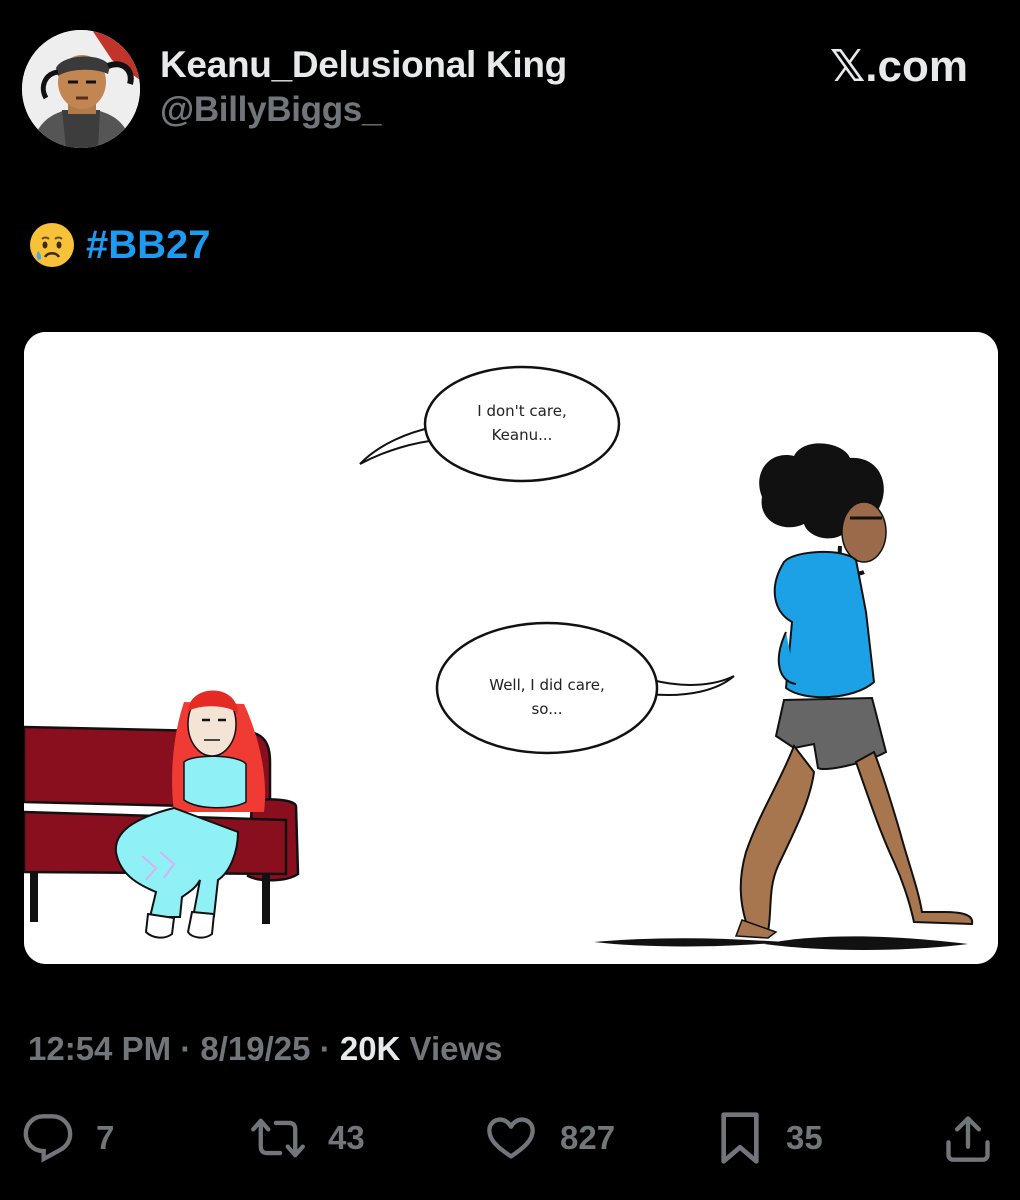 This screenshot has height=1200, width=1020. What do you see at coordinates (549, 1138) in the screenshot?
I see `like-button: 827` at bounding box center [549, 1138].